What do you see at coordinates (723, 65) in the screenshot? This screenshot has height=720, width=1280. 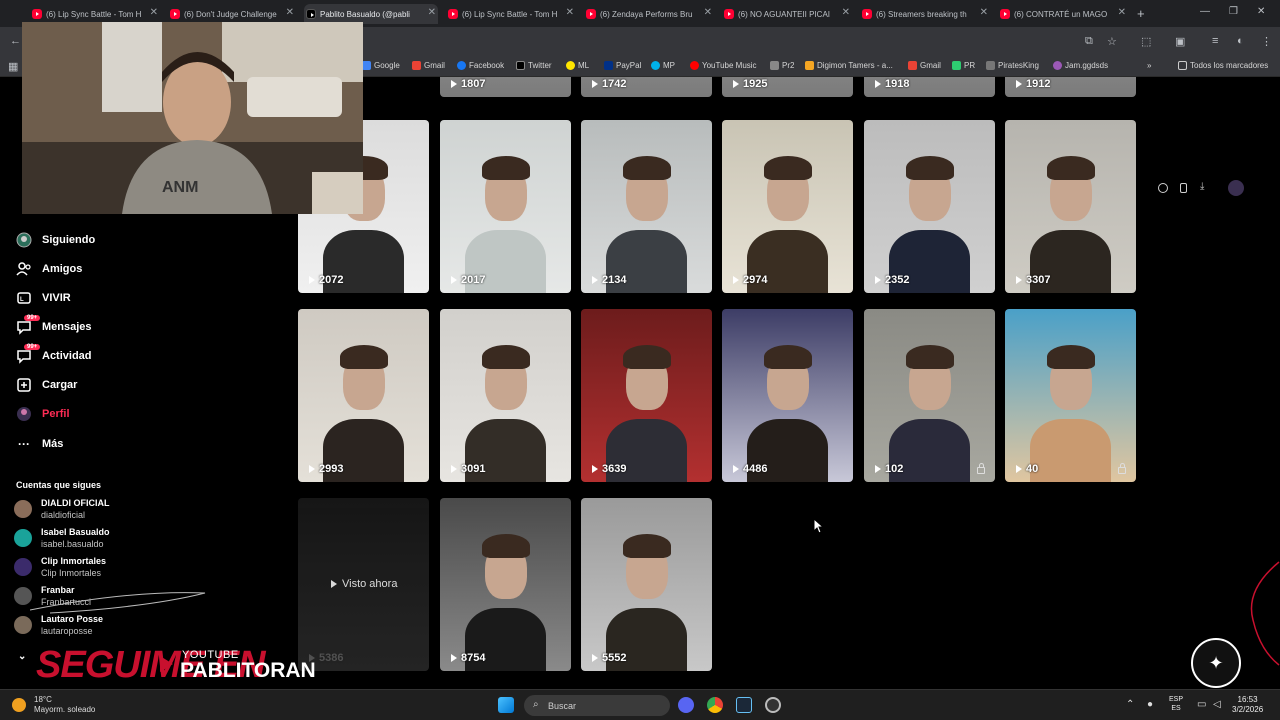 I see `bookmark-youtube-music: YouTube Music` at bounding box center [723, 65].